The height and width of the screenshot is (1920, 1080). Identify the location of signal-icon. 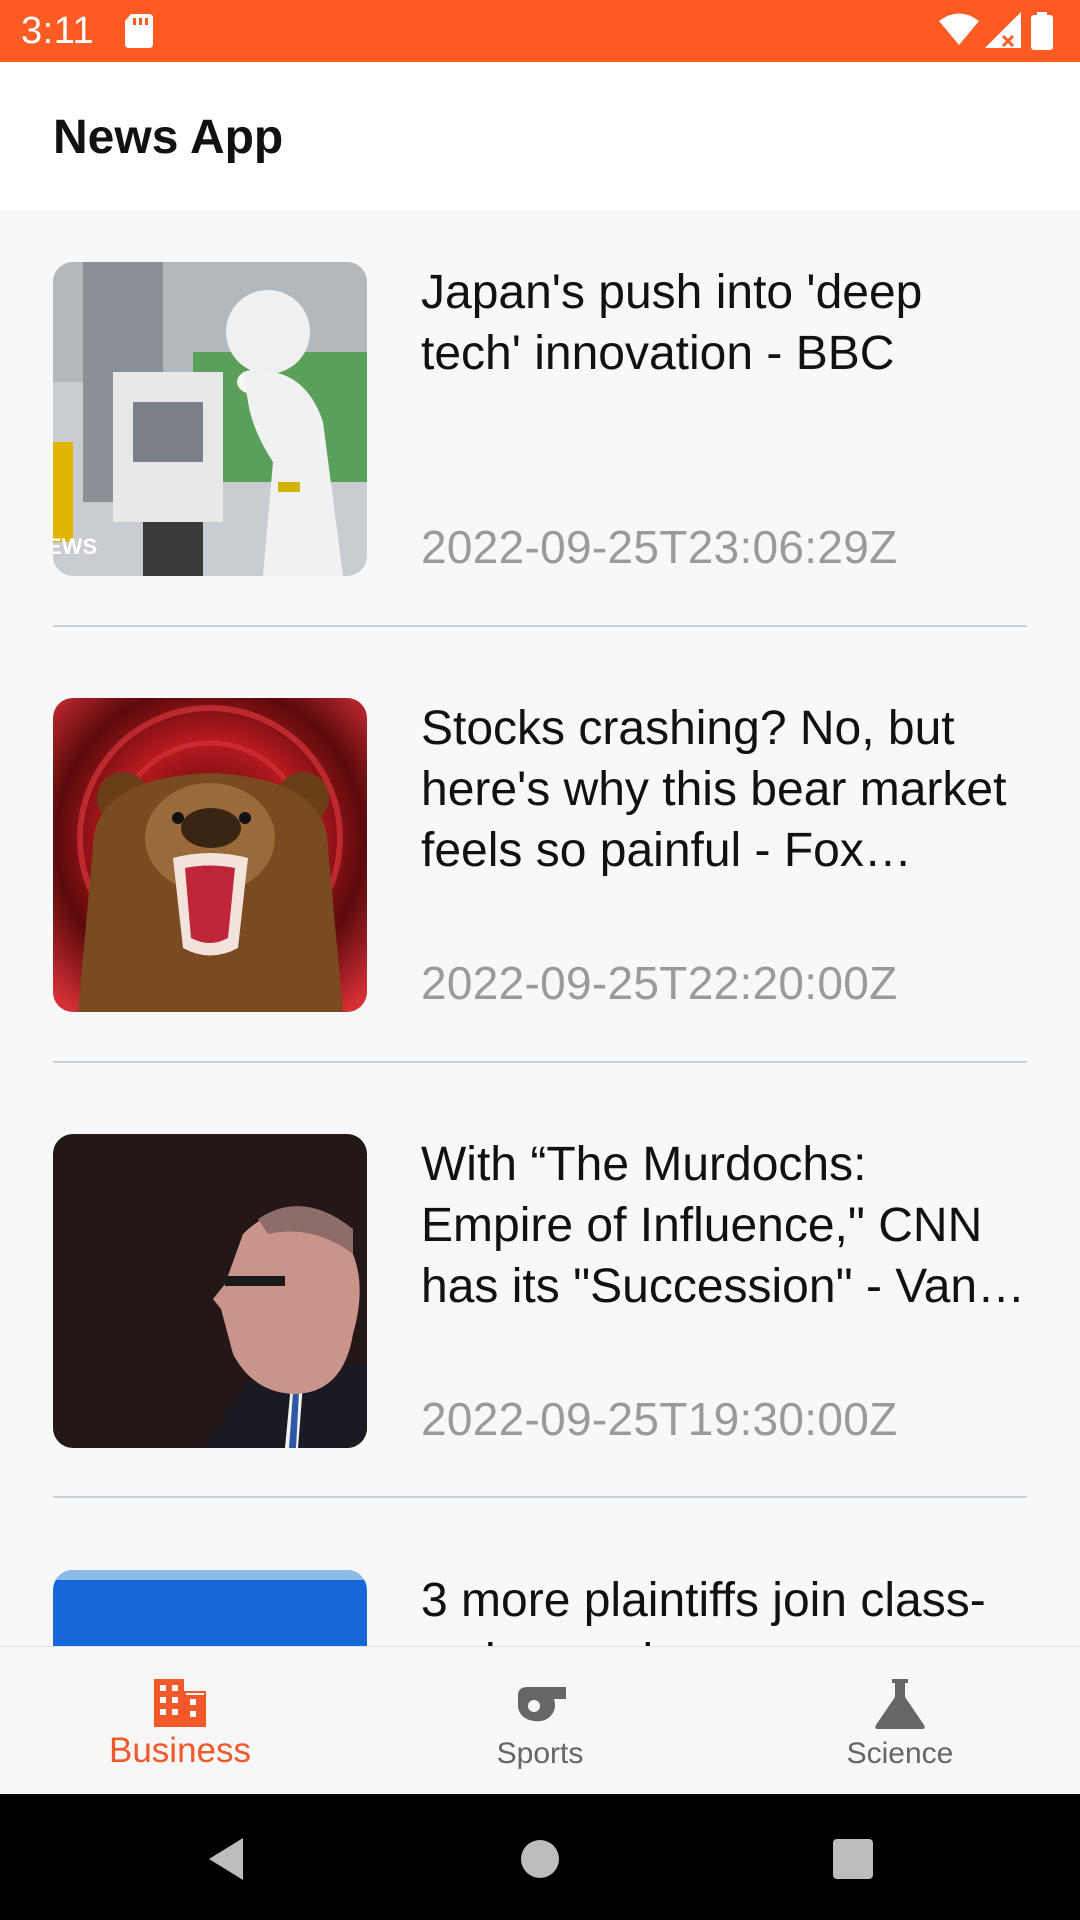
(1003, 30).